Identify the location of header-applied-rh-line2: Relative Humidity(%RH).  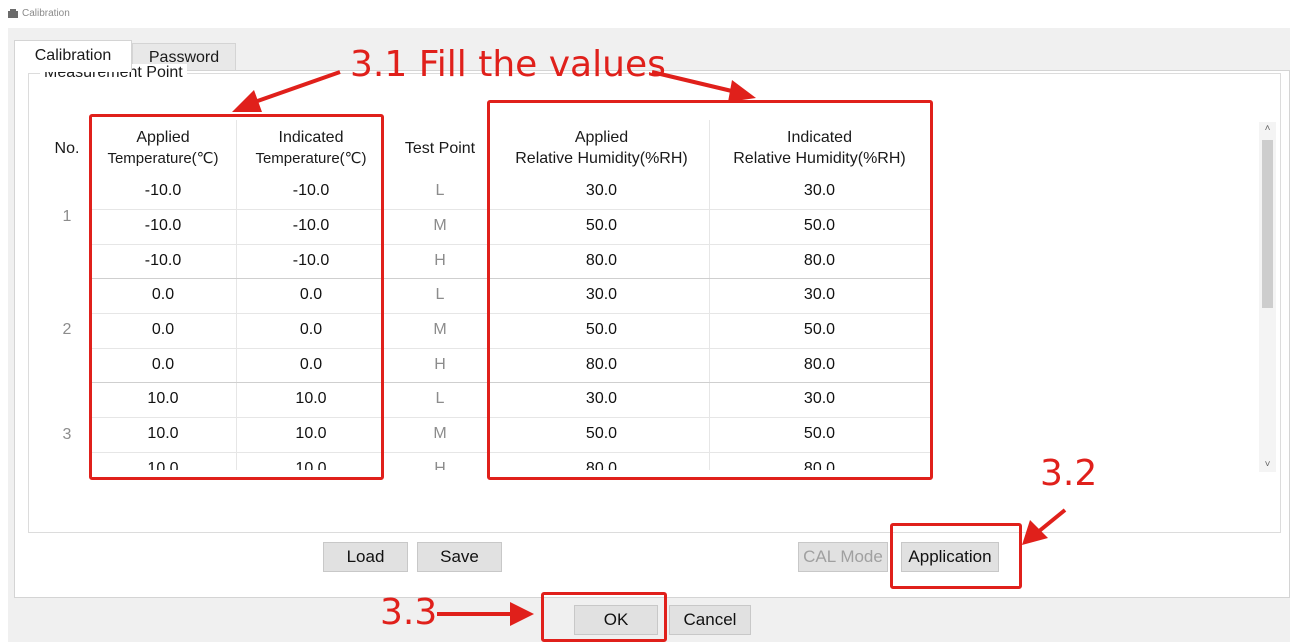
(601, 158).